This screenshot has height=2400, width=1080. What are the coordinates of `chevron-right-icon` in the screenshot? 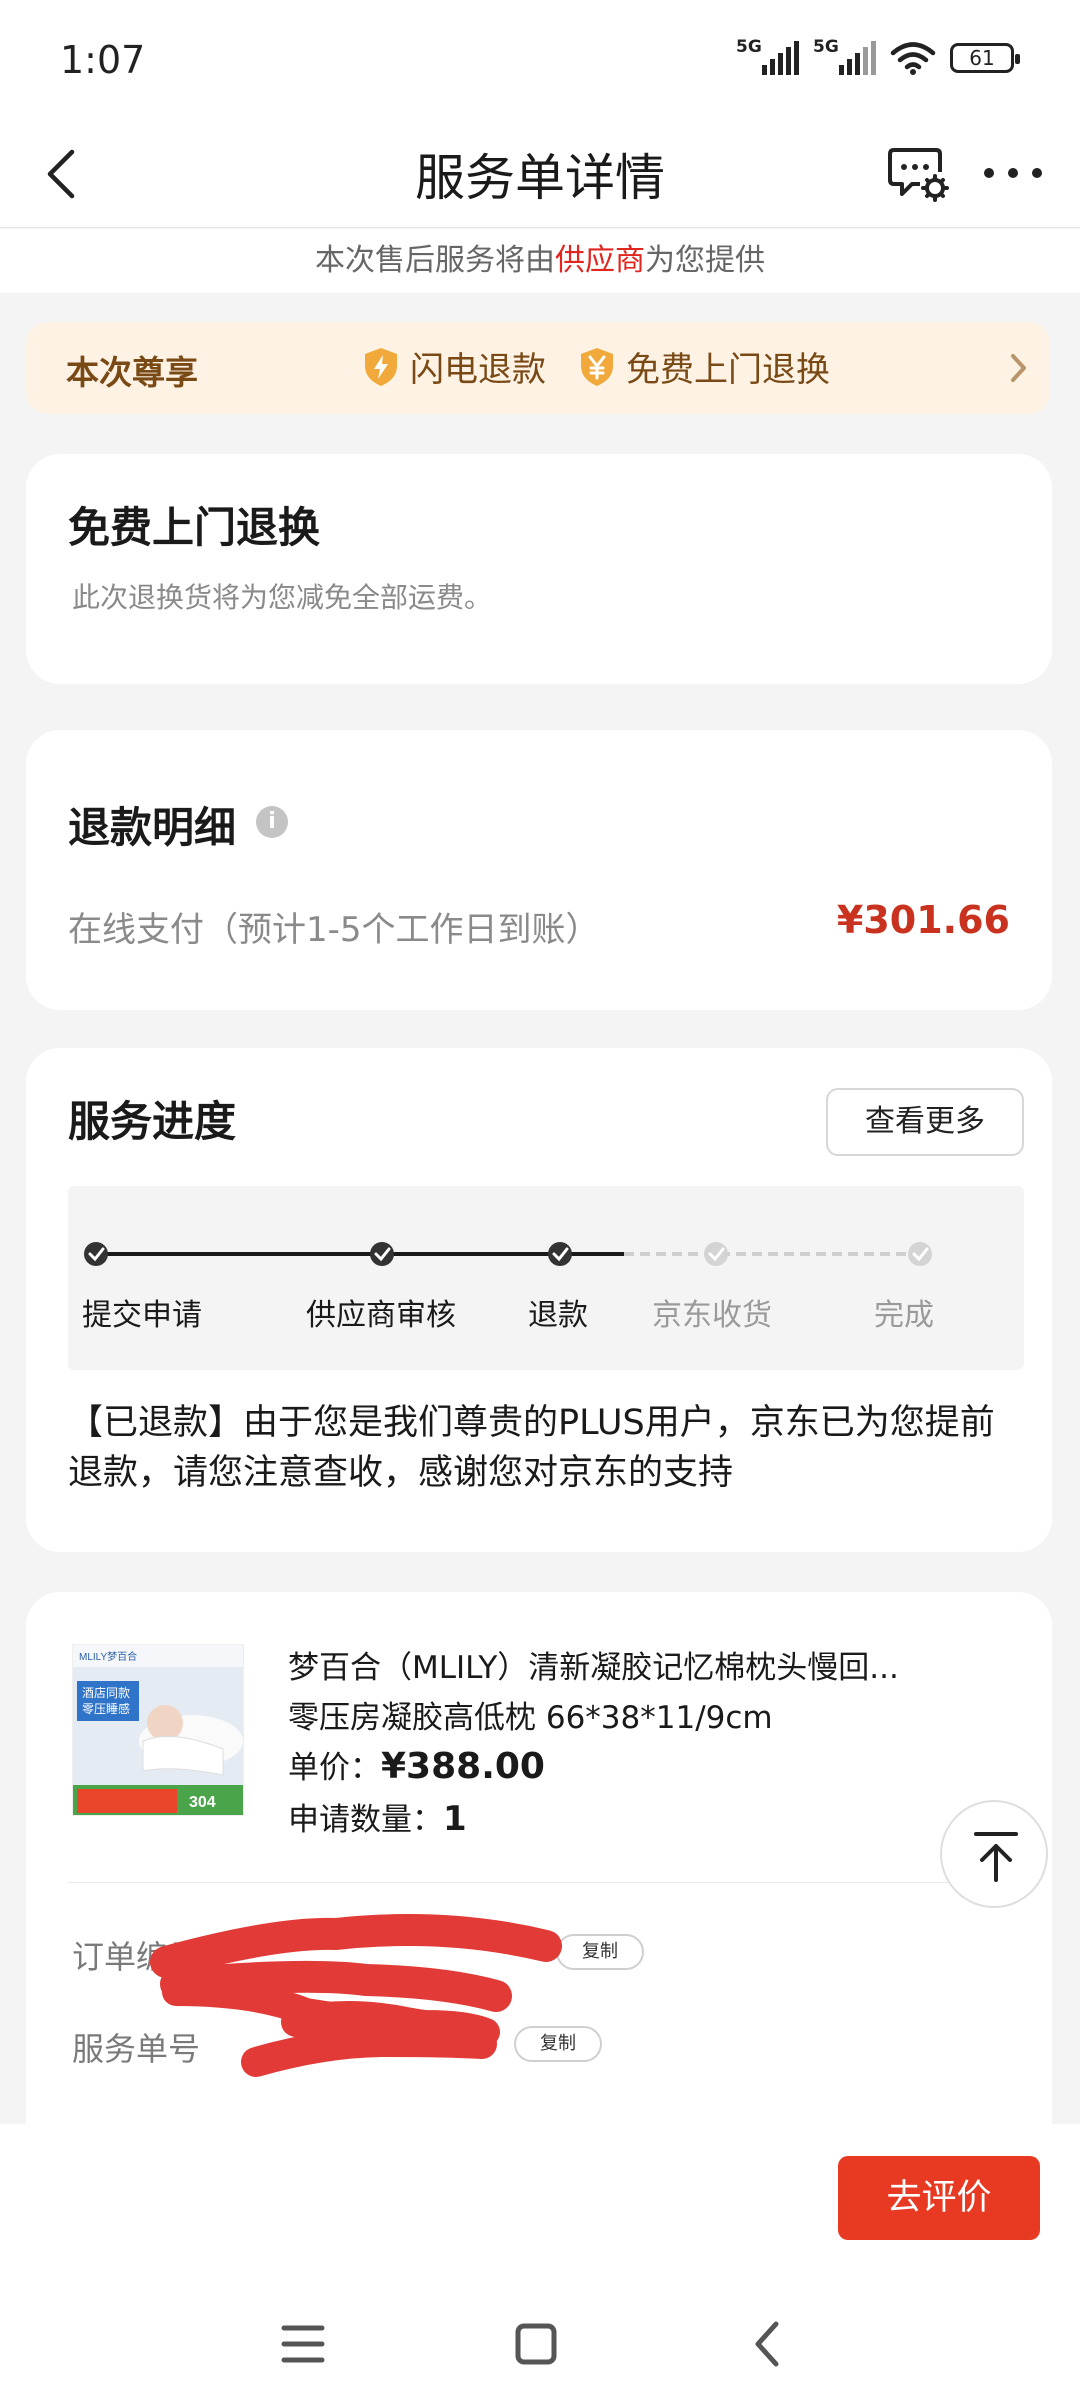 It's located at (1018, 368).